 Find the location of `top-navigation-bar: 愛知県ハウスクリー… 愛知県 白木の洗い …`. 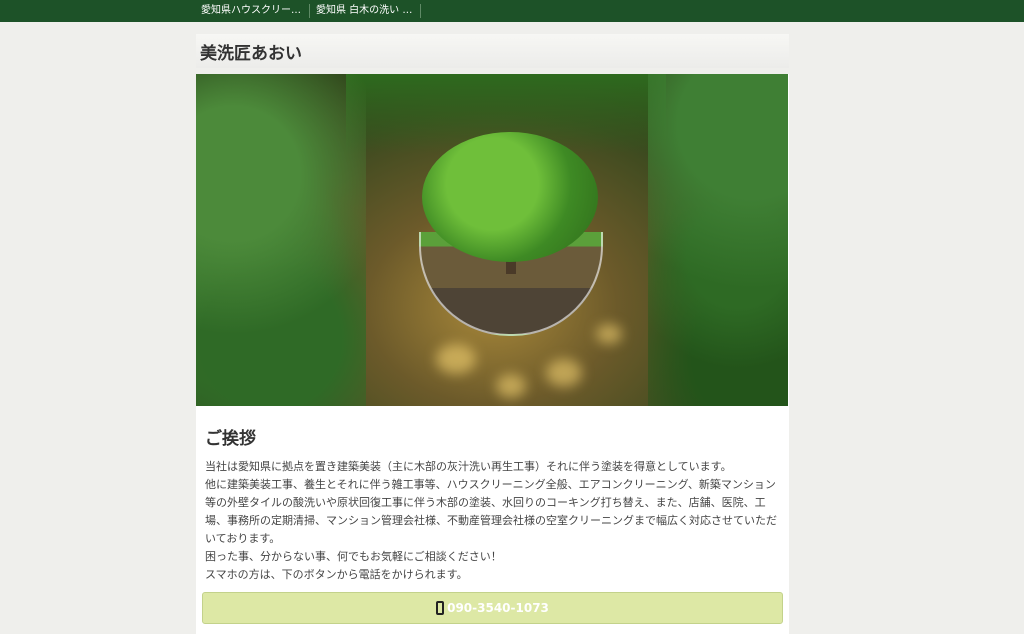

top-navigation-bar: 愛知県ハウスクリー… 愛知県 白木の洗い … is located at coordinates (512, 11).